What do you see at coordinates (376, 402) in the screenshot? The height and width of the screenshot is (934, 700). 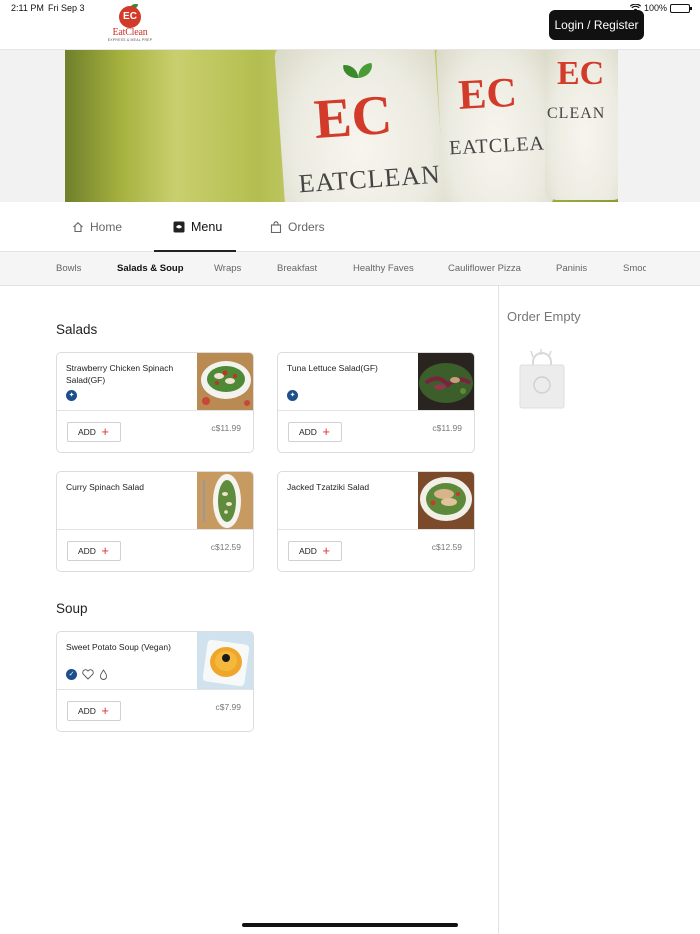 I see `menu-item-card: Tuna Lettuce Salad(GF) ✦ ADD + c$11.99` at bounding box center [376, 402].